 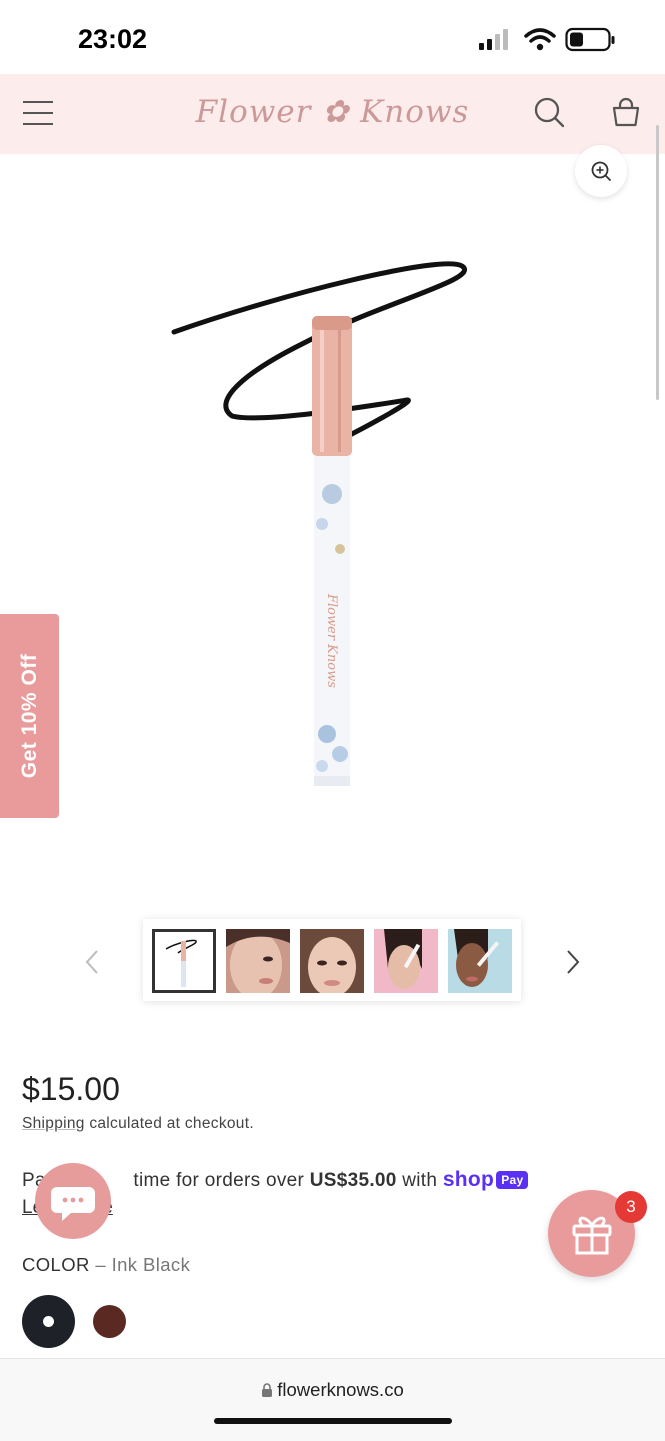 What do you see at coordinates (468, 1179) in the screenshot?
I see `shop-pay-logo: shop` at bounding box center [468, 1179].